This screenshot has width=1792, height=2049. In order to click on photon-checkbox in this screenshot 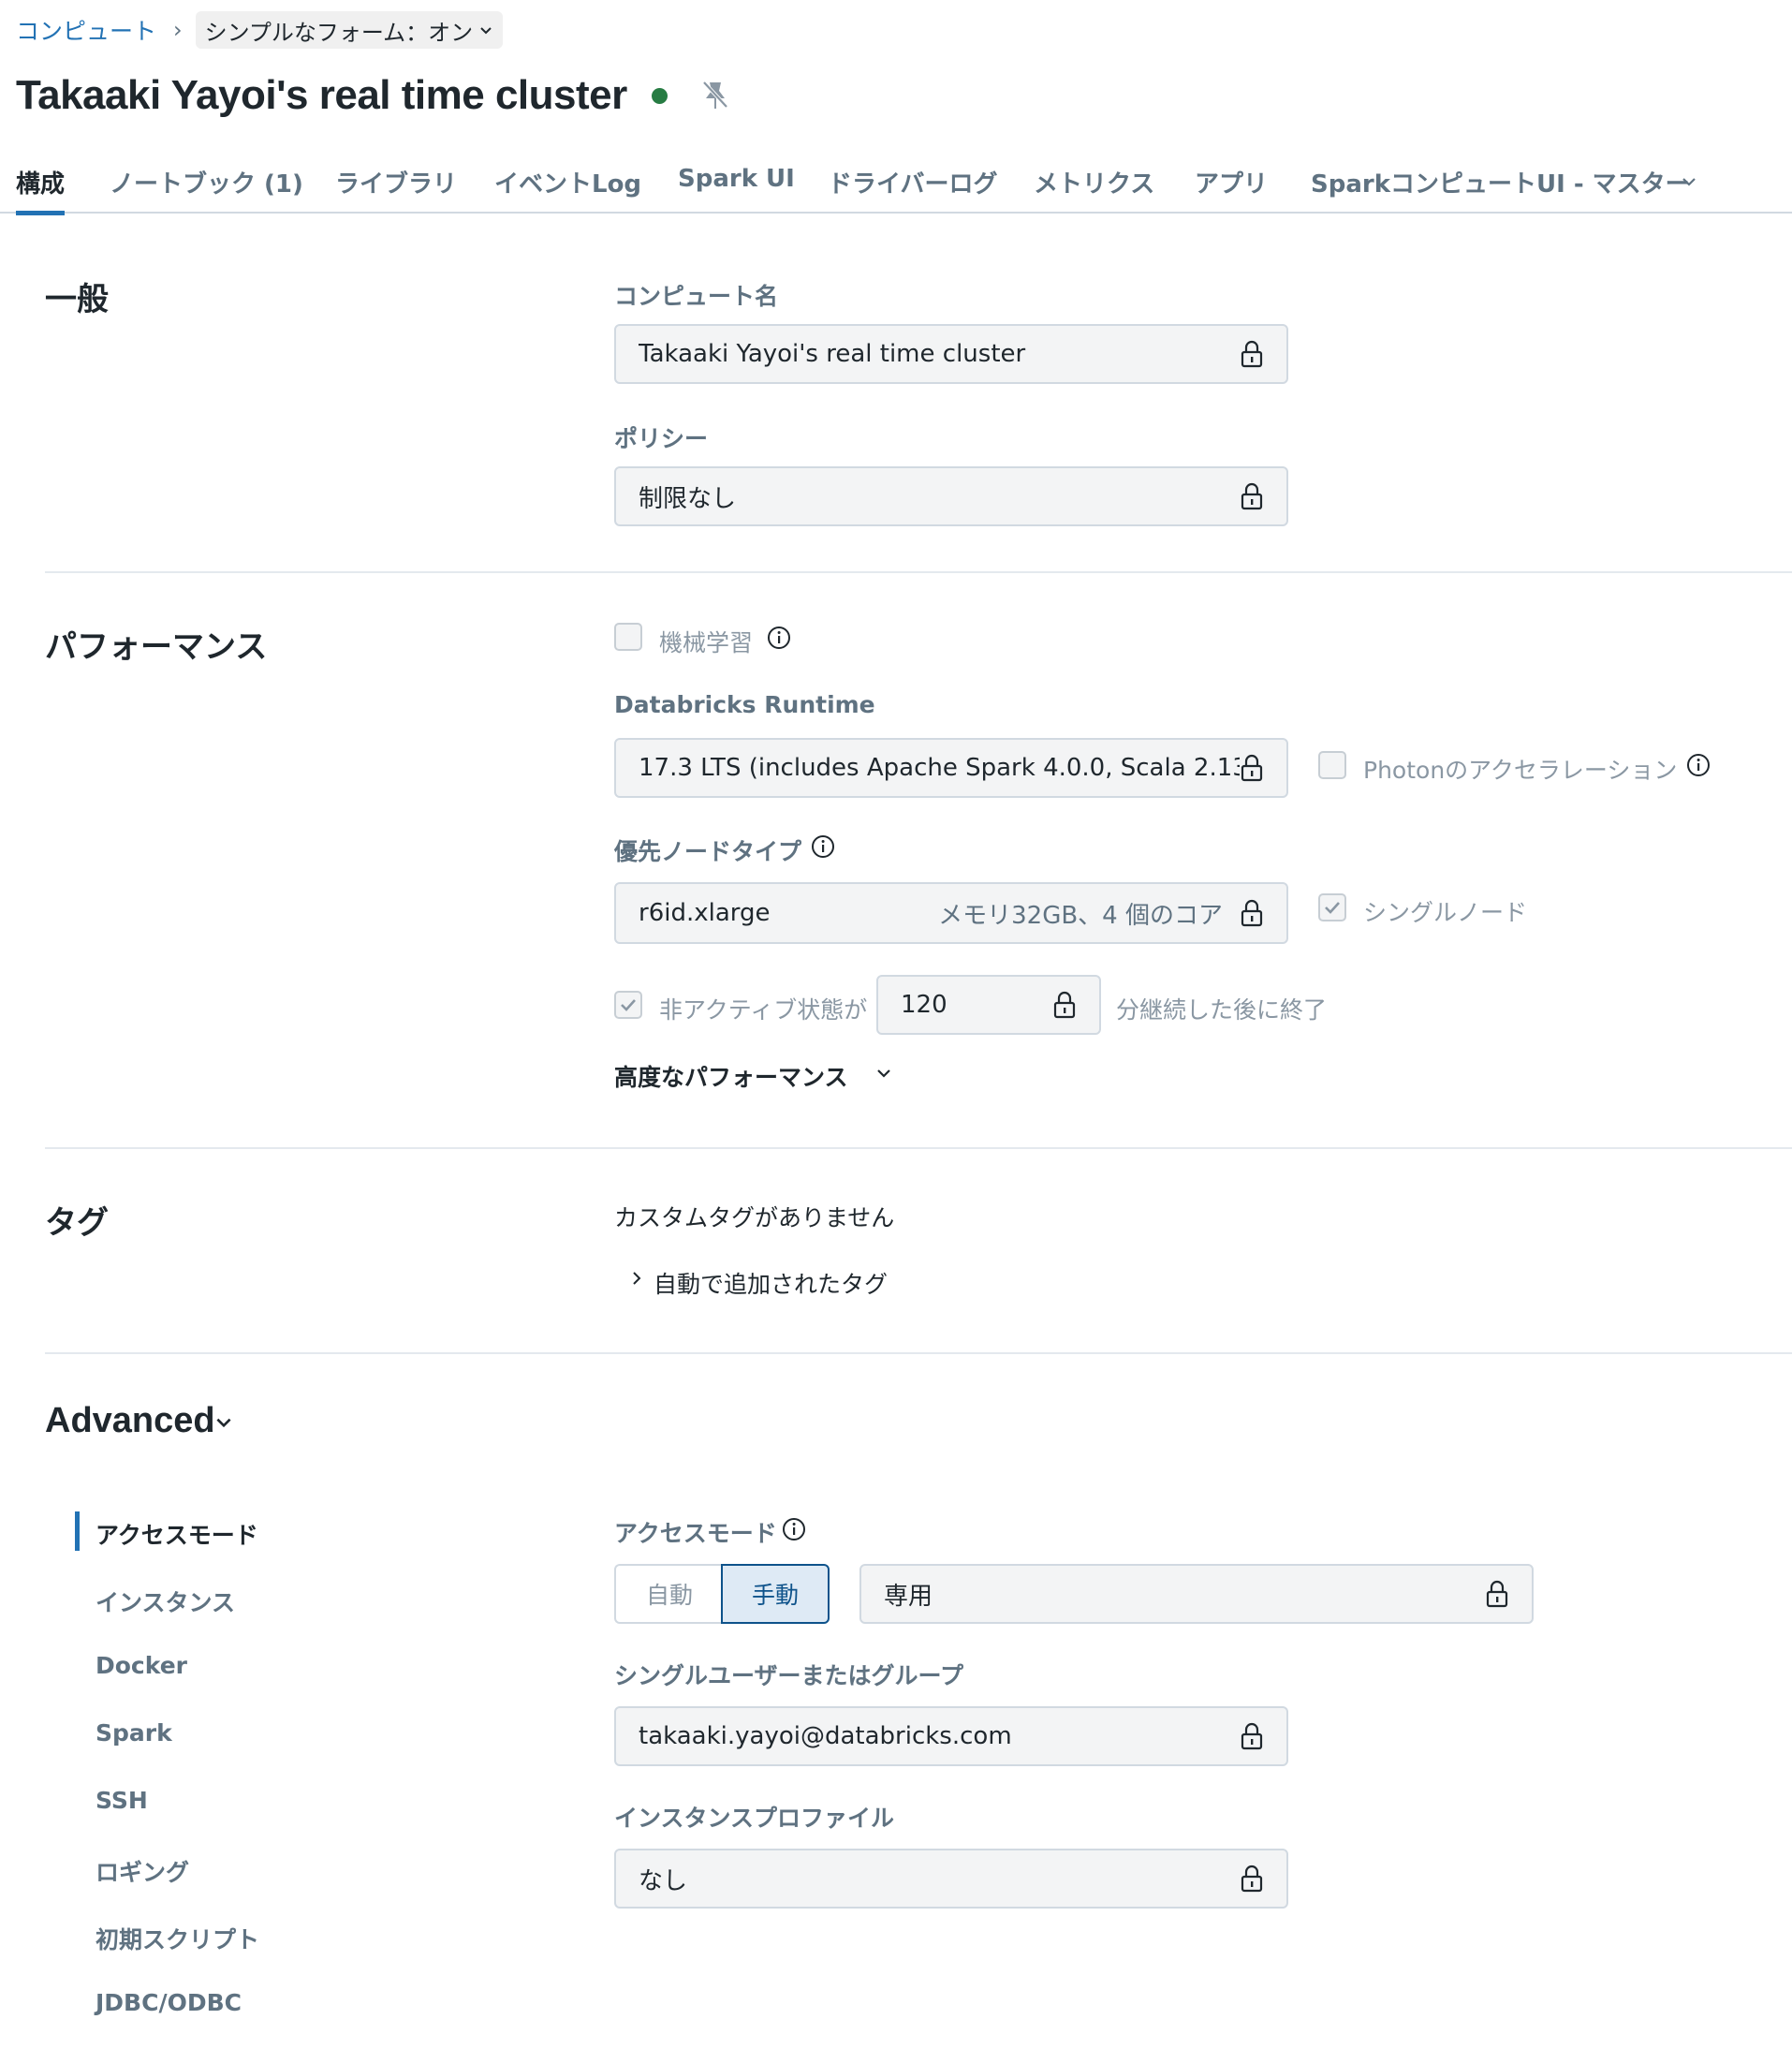, I will do `click(1332, 765)`.